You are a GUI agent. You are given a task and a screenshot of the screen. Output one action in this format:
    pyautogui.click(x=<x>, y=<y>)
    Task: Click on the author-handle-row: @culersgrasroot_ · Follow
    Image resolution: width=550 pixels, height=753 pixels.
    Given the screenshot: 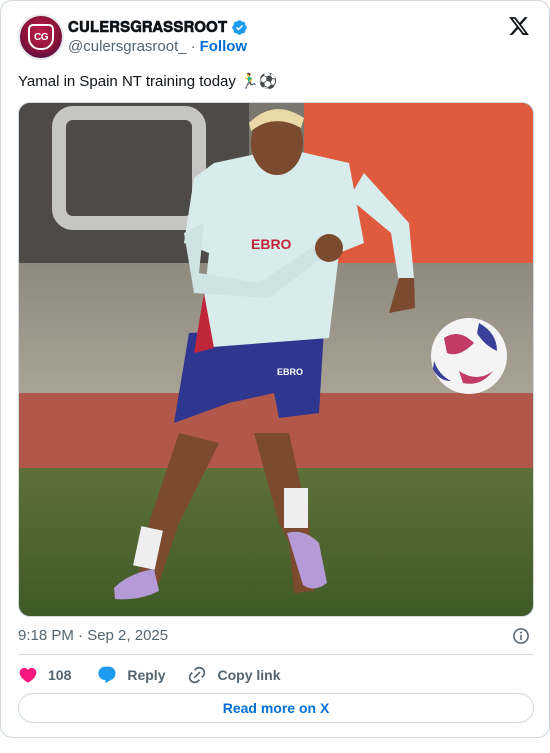 What is the action you would take?
    pyautogui.click(x=157, y=46)
    